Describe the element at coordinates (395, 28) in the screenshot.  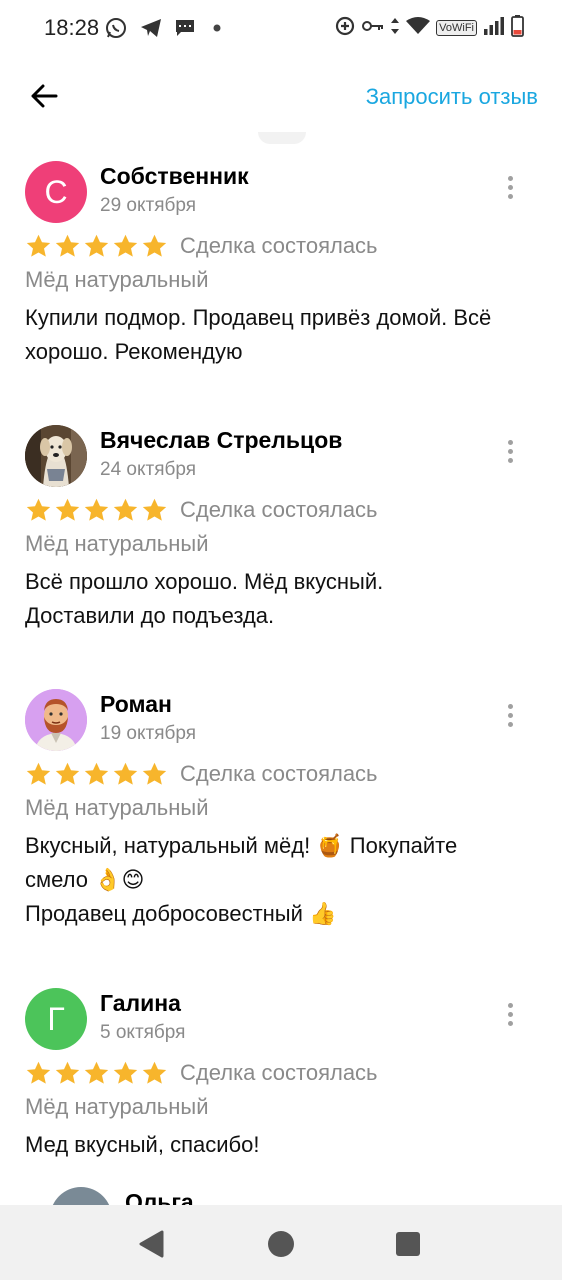
I see `data-arrows-icon` at that location.